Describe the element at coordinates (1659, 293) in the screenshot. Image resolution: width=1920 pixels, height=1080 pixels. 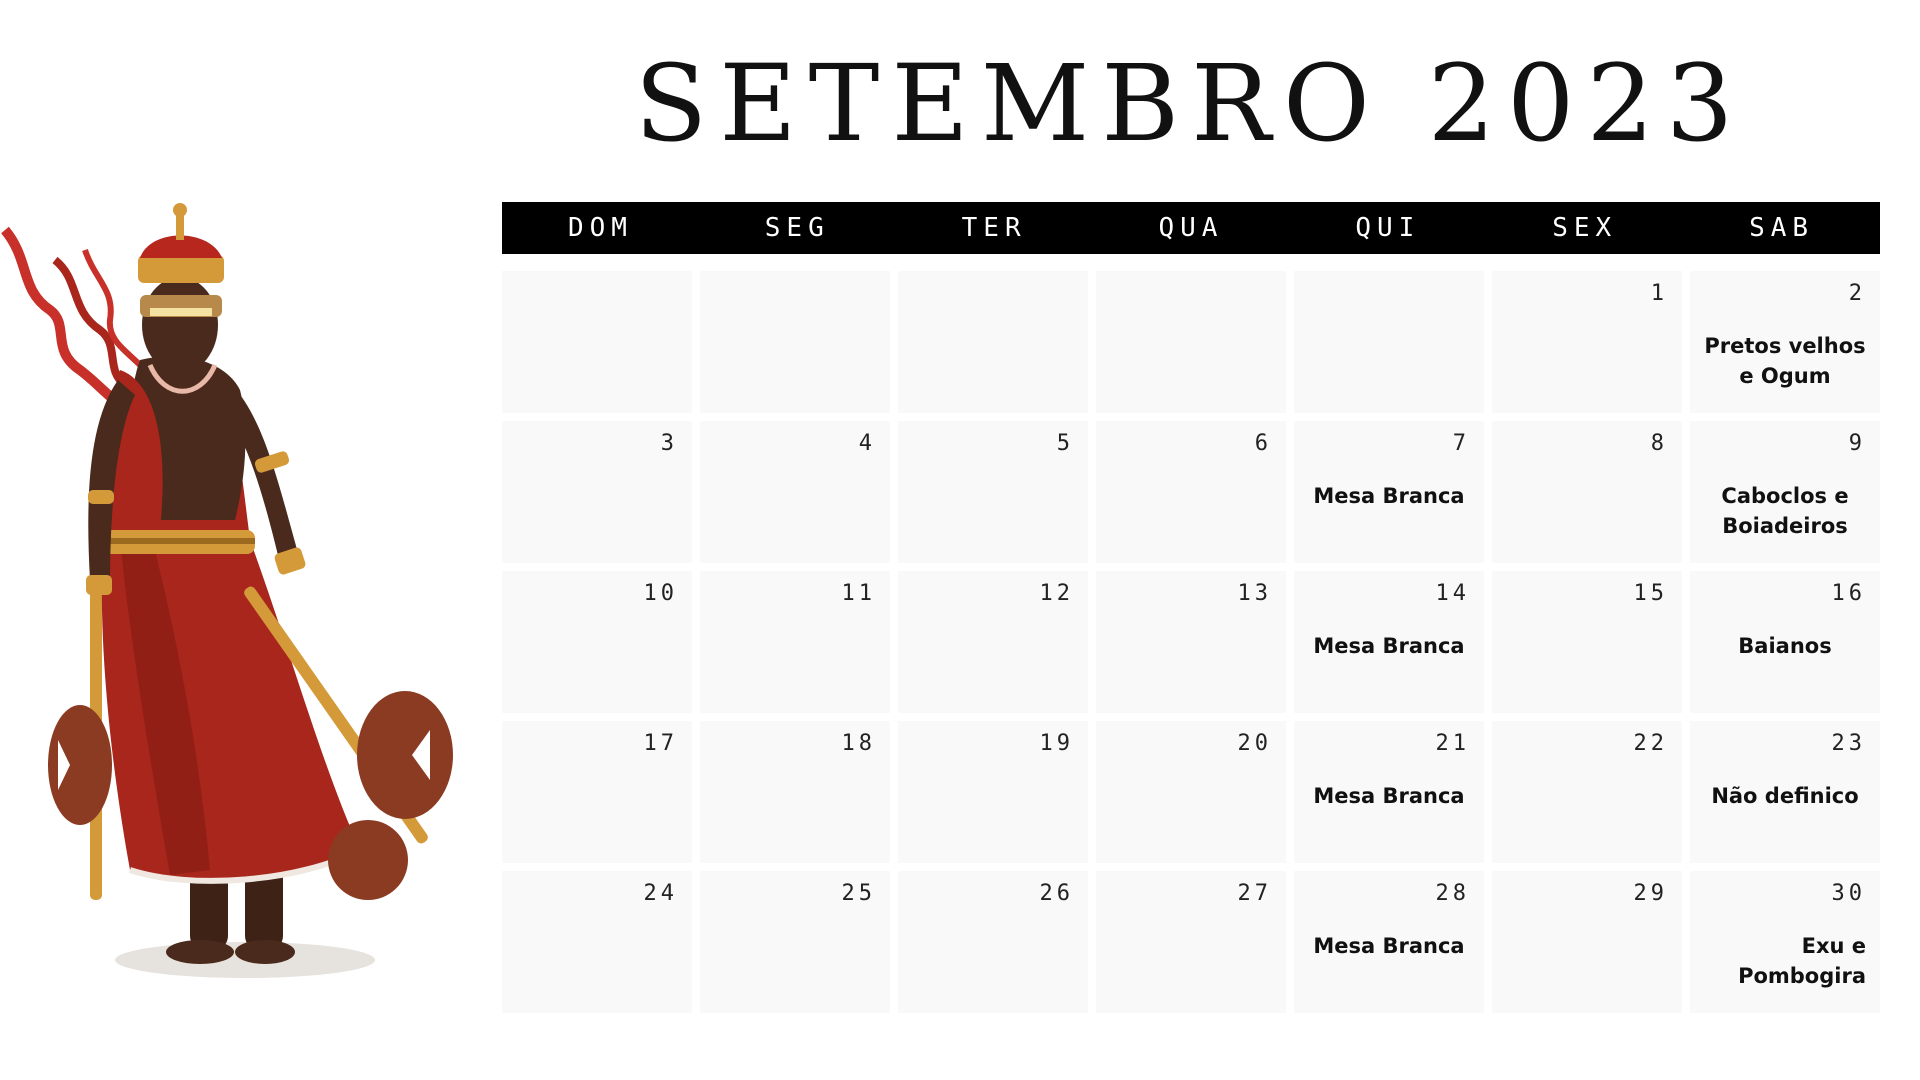
I see `day-number: 1` at that location.